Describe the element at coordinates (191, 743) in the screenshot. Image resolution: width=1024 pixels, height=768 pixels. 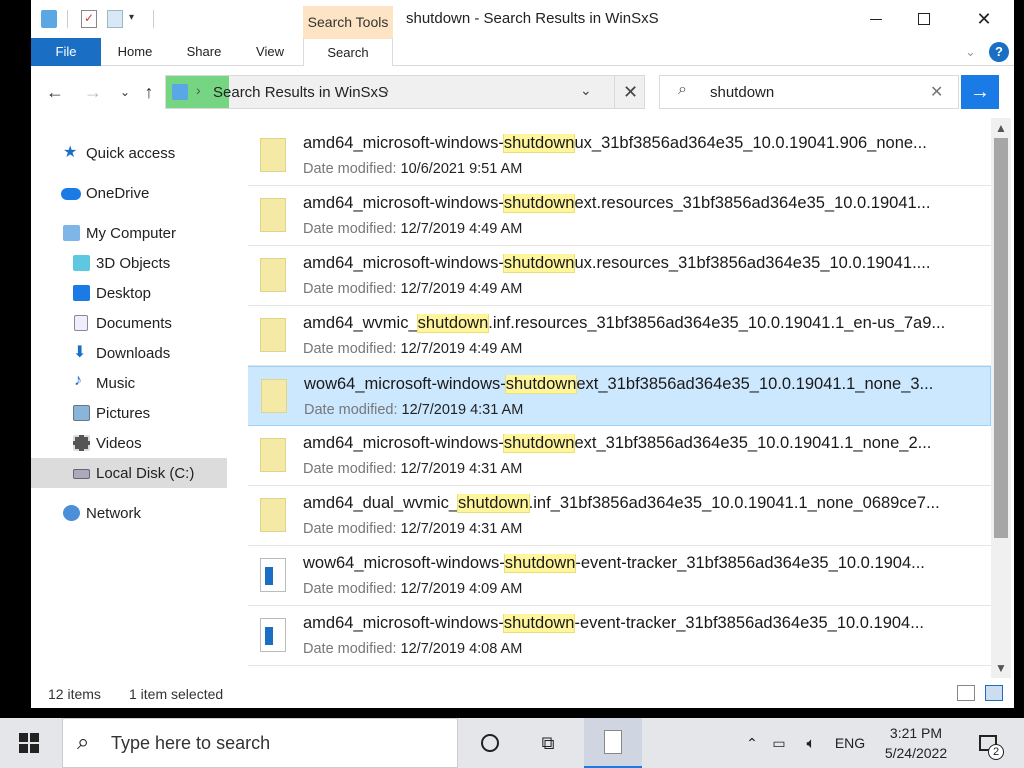
I see `taskbar-search-placeholder: Type here to search` at that location.